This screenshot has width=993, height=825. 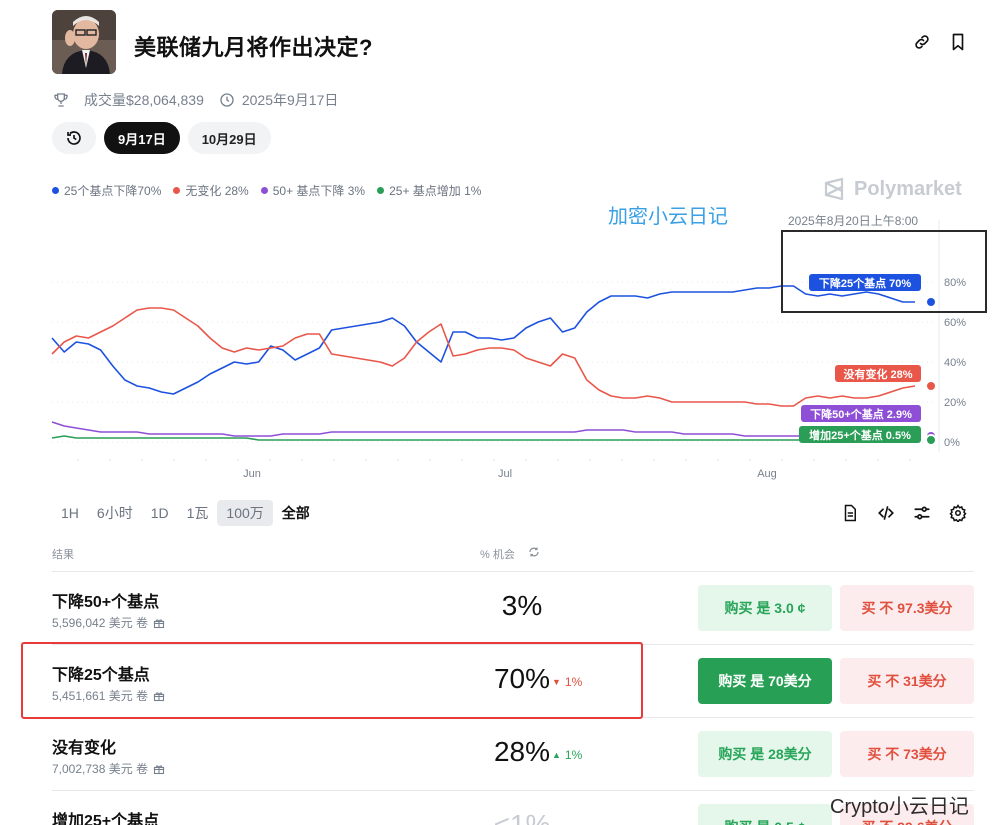 What do you see at coordinates (211, 190) in the screenshot?
I see `legend-item: 无变化 28%` at bounding box center [211, 190].